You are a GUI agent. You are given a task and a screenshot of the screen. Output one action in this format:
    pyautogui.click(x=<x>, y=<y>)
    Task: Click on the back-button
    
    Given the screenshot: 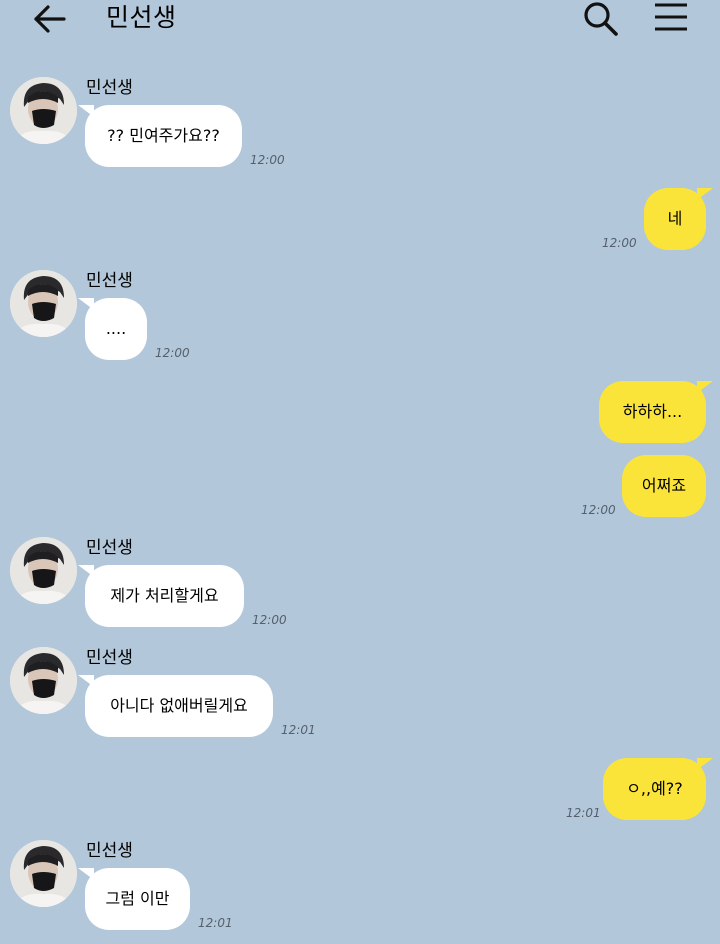 What is the action you would take?
    pyautogui.click(x=50, y=19)
    